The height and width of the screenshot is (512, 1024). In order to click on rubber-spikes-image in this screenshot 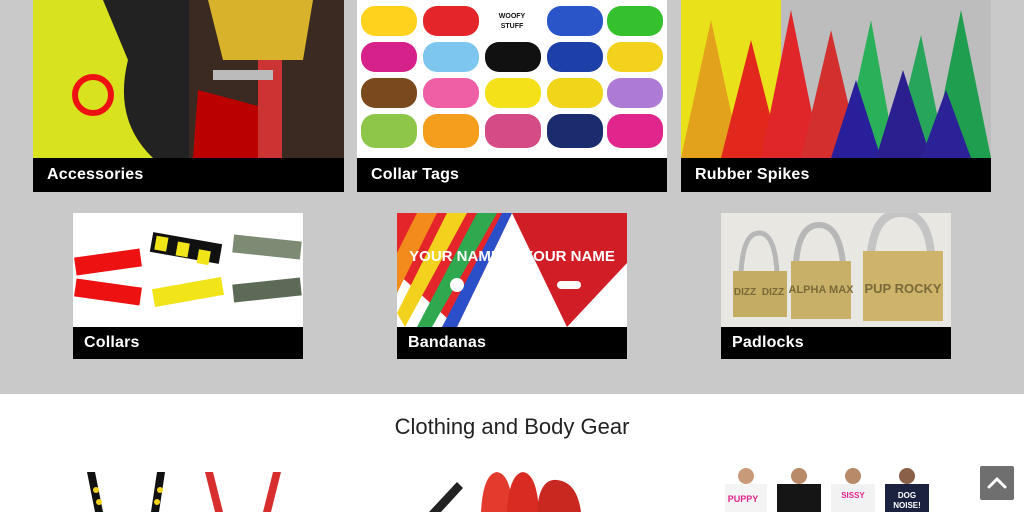, I will do `click(836, 79)`.